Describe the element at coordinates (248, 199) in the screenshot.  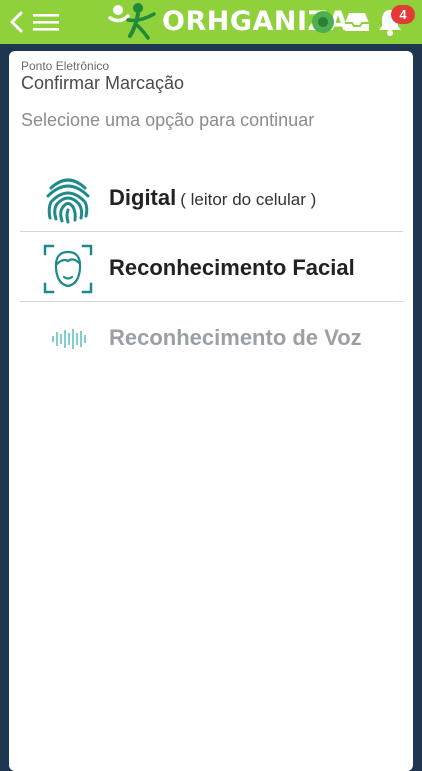
I see `option-digital-sublabel: ( leitor do celular )` at that location.